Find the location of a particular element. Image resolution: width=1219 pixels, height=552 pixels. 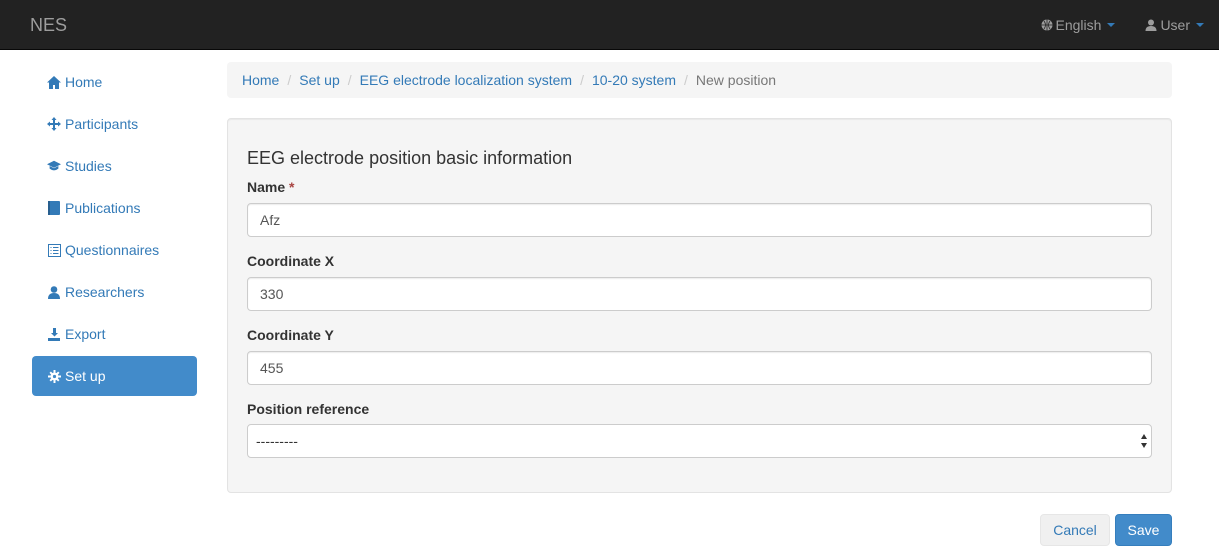

breadcrumb-setup: Set up is located at coordinates (319, 80).